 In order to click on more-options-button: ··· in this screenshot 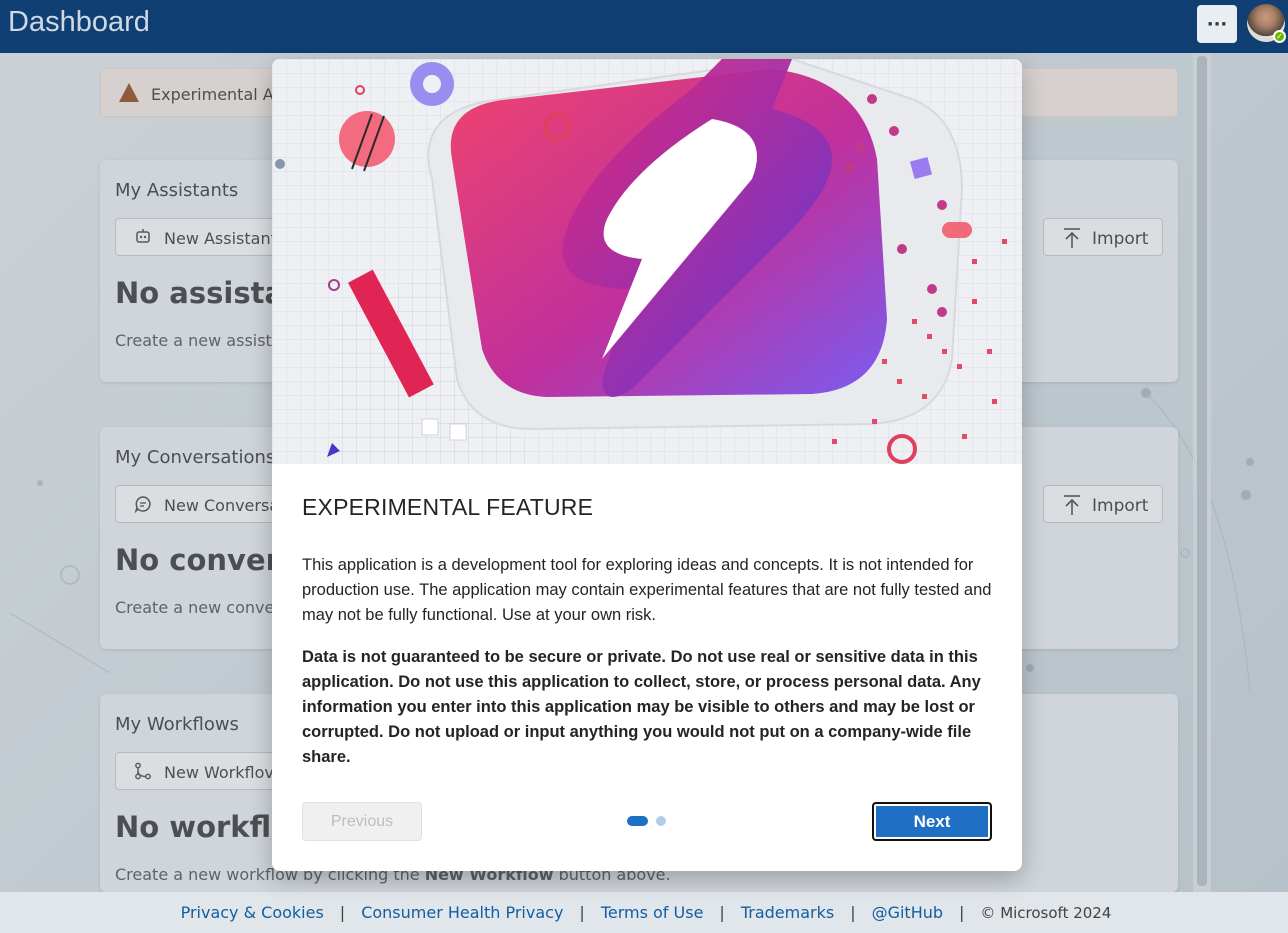, I will do `click(1217, 24)`.